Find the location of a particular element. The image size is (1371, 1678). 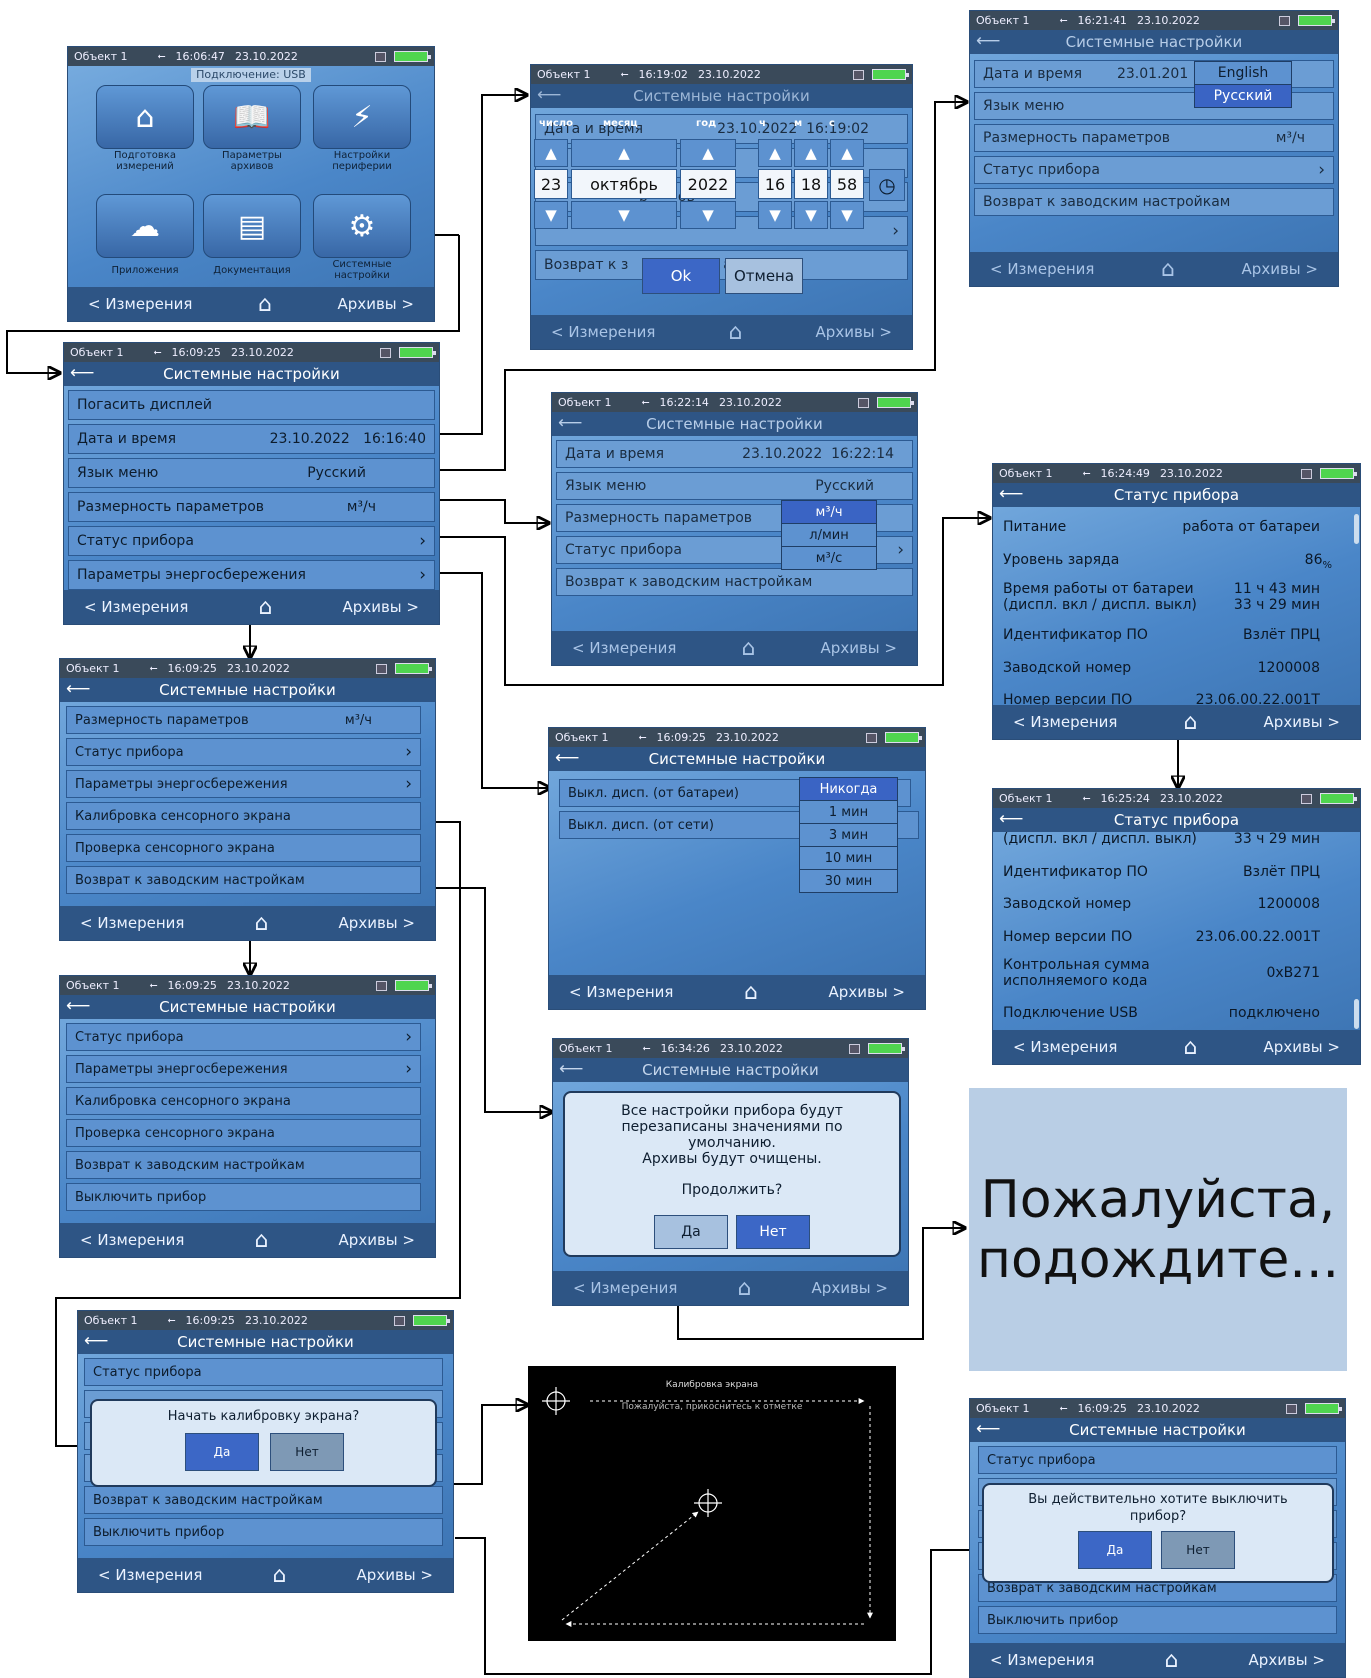

display-off-item: Погасить дисплей is located at coordinates (251, 405).